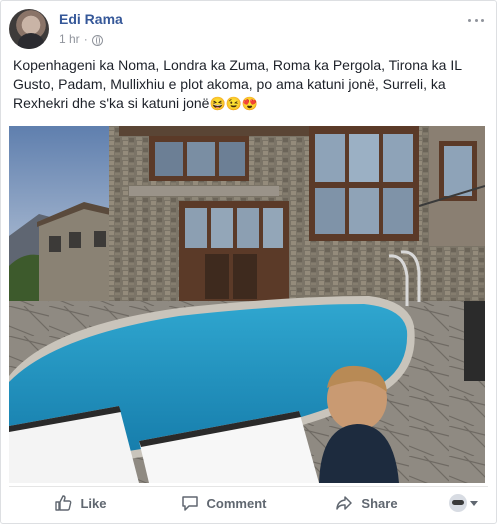 The width and height of the screenshot is (497, 524). I want to click on comment-button: Comment, so click(223, 503).